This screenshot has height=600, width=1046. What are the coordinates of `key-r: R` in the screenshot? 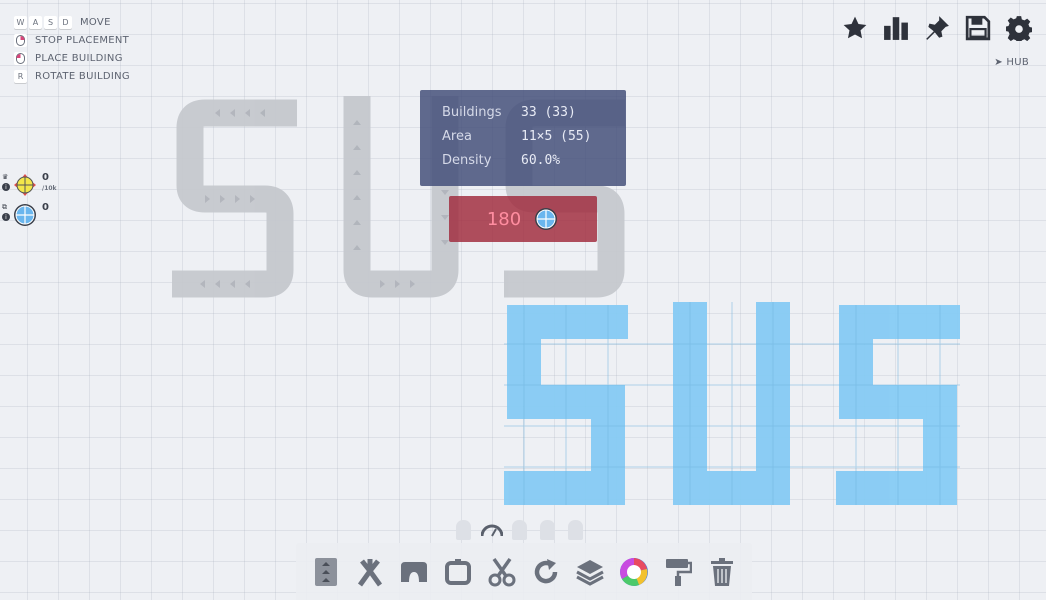 It's located at (20, 76).